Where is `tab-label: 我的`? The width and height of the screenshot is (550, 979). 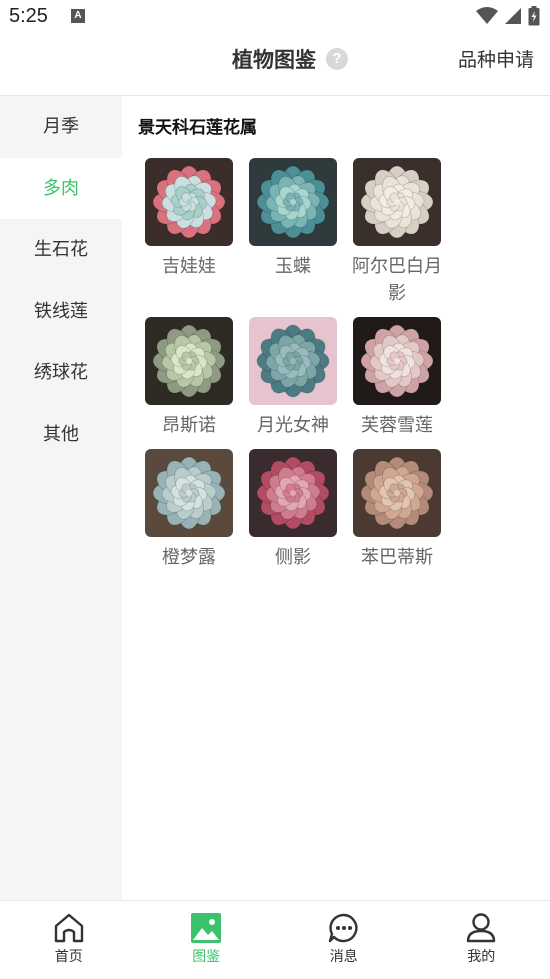
tab-label: 我的 is located at coordinates (481, 957).